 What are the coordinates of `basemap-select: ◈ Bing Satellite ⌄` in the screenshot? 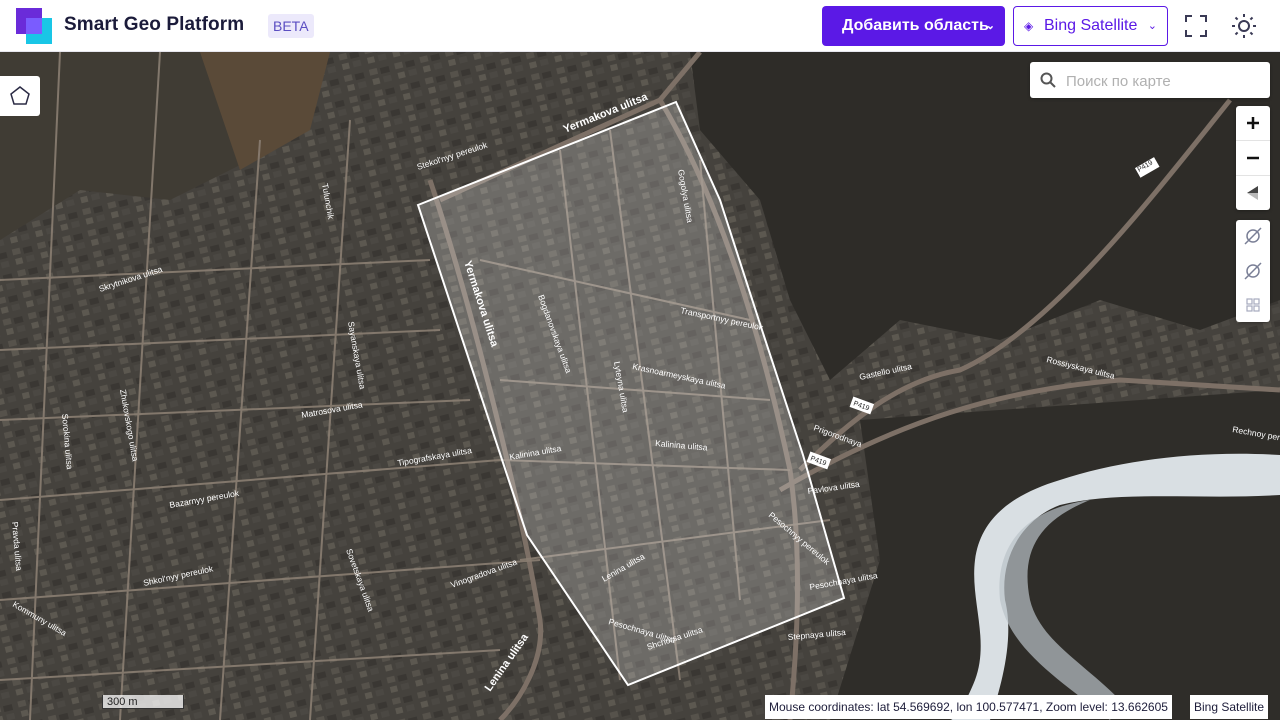 It's located at (1090, 26).